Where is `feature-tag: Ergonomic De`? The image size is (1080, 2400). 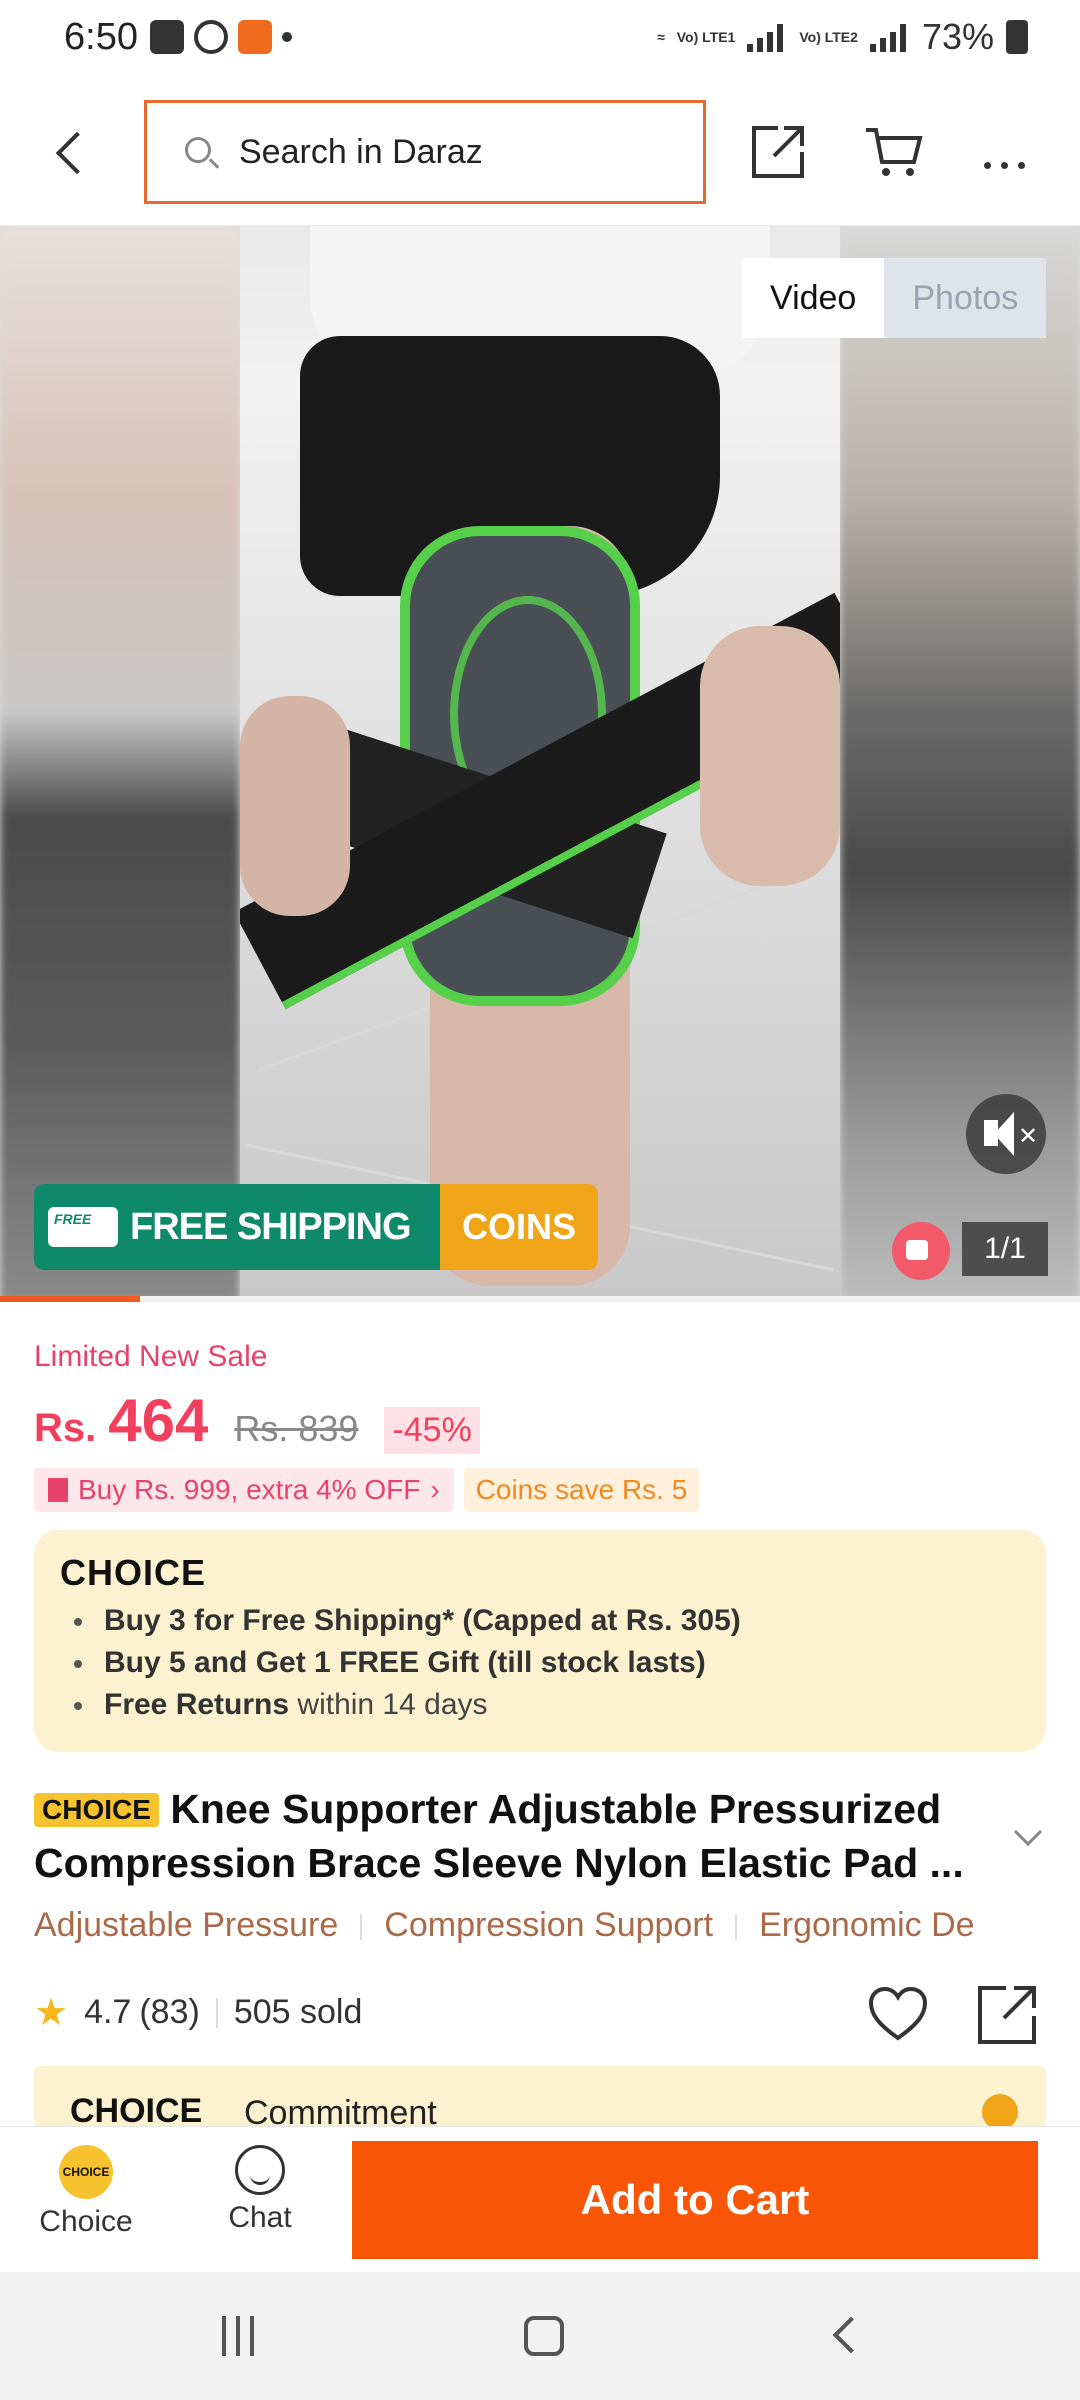 feature-tag: Ergonomic De is located at coordinates (867, 1925).